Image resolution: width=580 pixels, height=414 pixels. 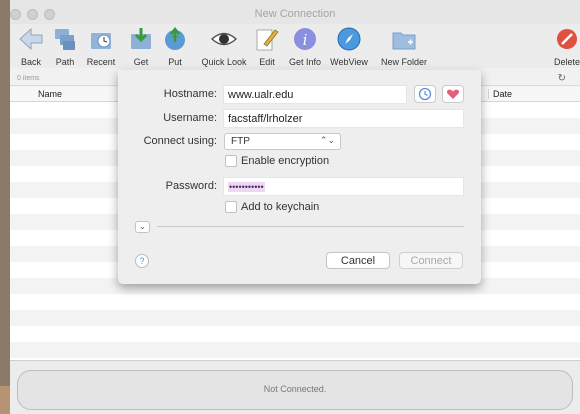 I want to click on help-button: ?, so click(x=142, y=261).